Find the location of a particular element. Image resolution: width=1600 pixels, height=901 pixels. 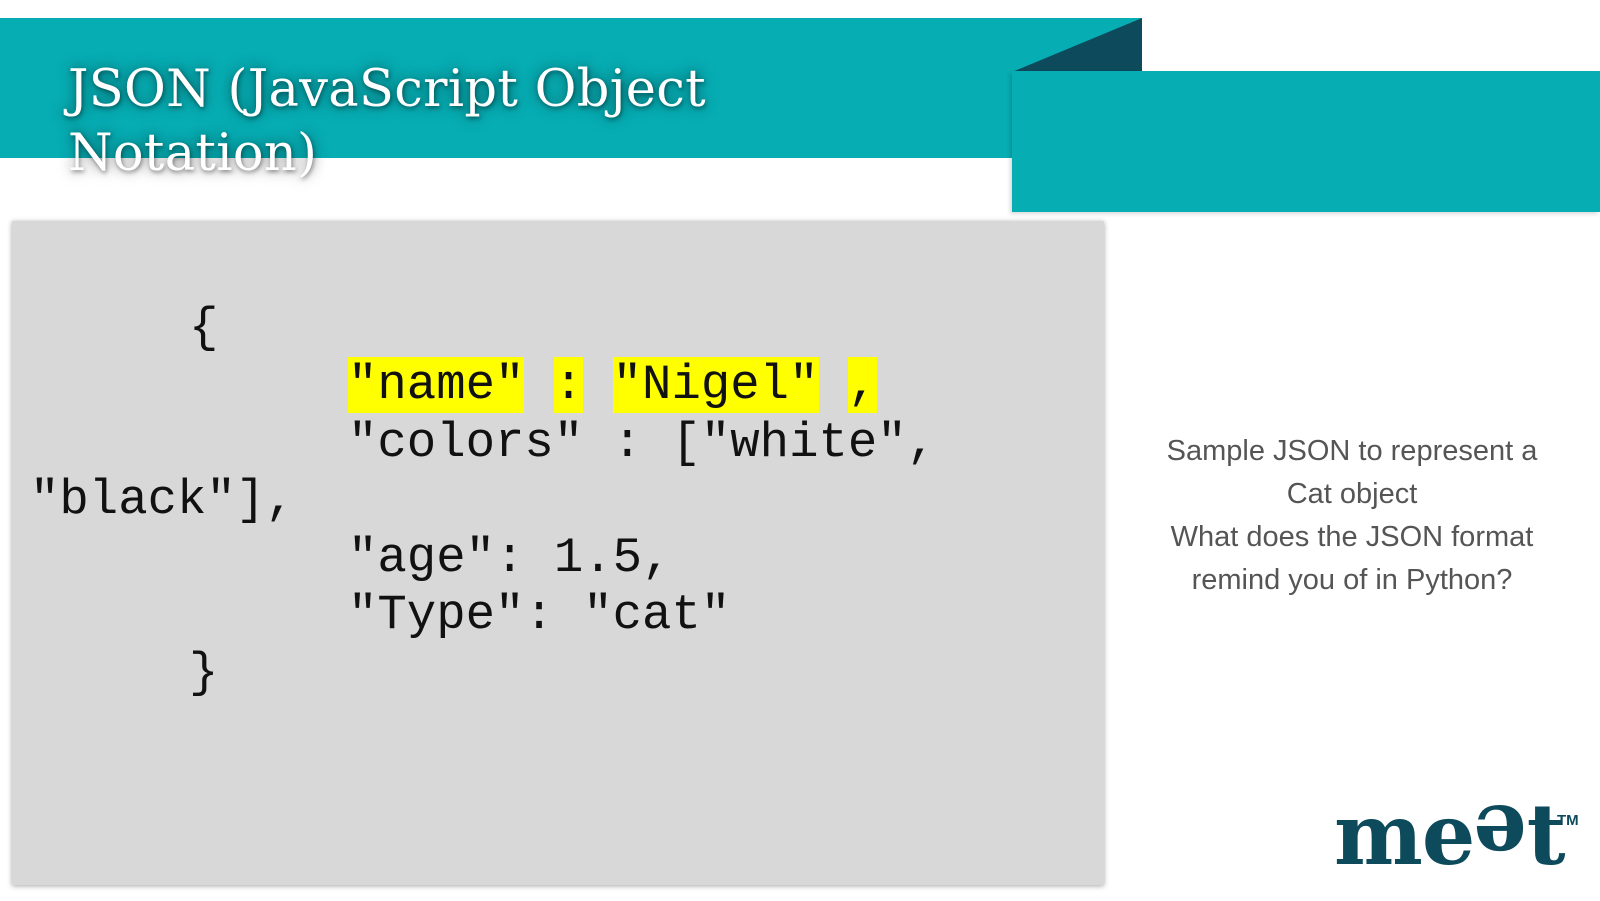

code-age-line: "age": 1.5, is located at coordinates (510, 558).